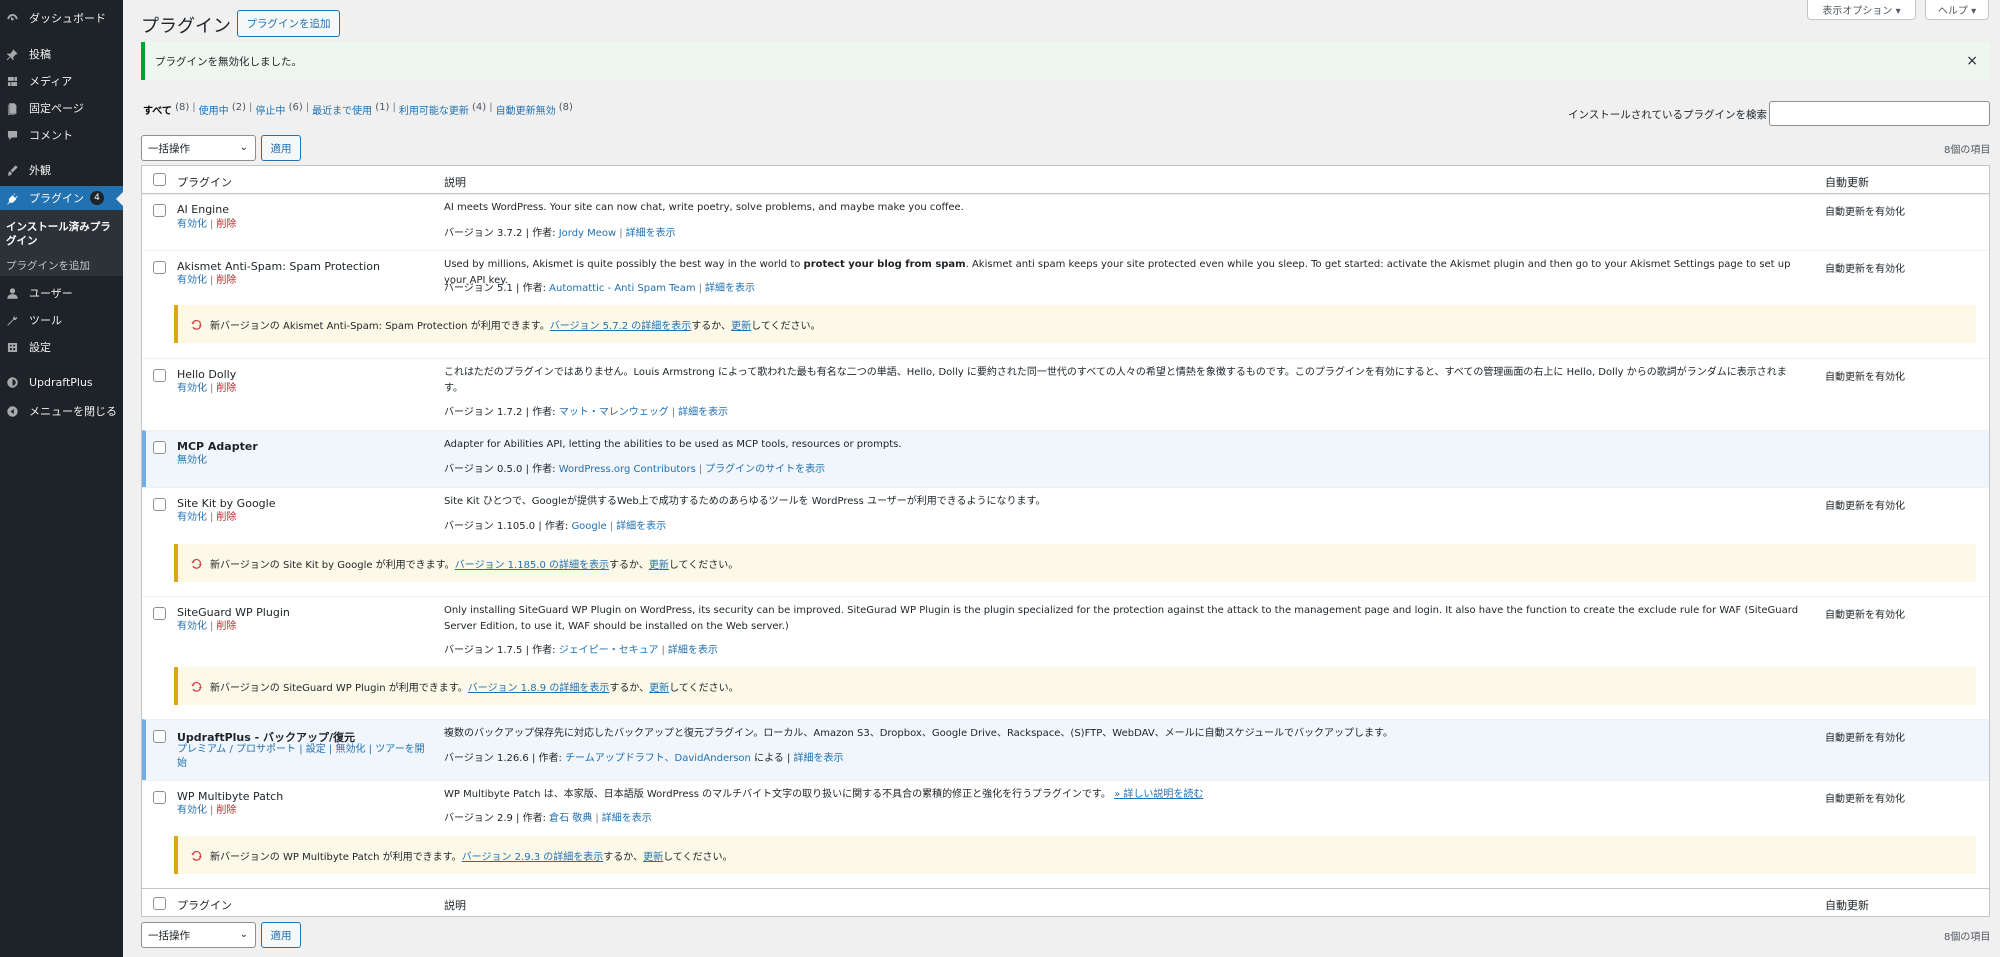 The image size is (2000, 957). What do you see at coordinates (281, 935) in the screenshot?
I see `apply-button-bottom: 適用` at bounding box center [281, 935].